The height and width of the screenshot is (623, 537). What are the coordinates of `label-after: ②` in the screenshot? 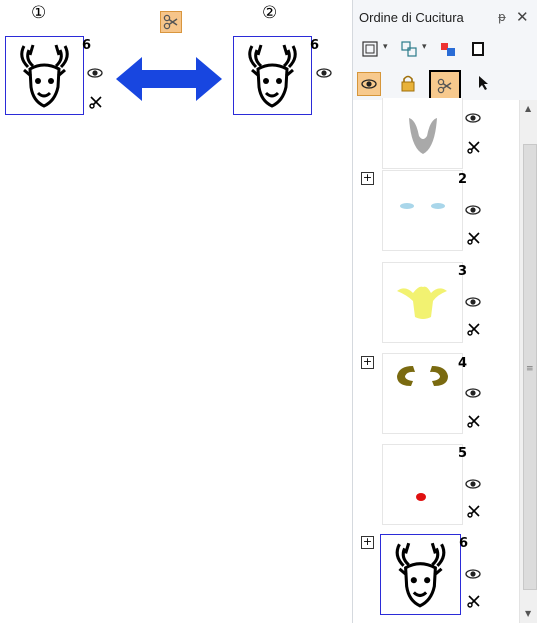 It's located at (270, 13).